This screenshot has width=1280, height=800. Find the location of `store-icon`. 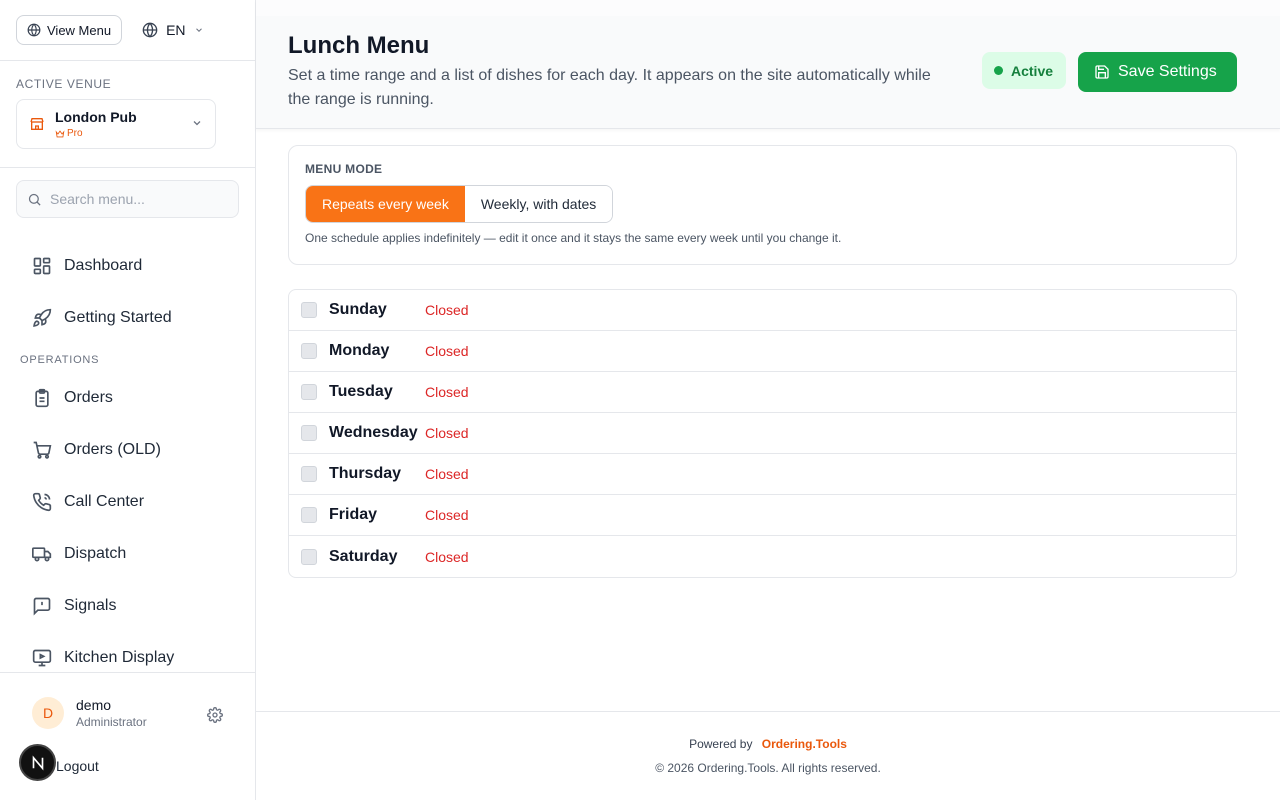

store-icon is located at coordinates (37, 124).